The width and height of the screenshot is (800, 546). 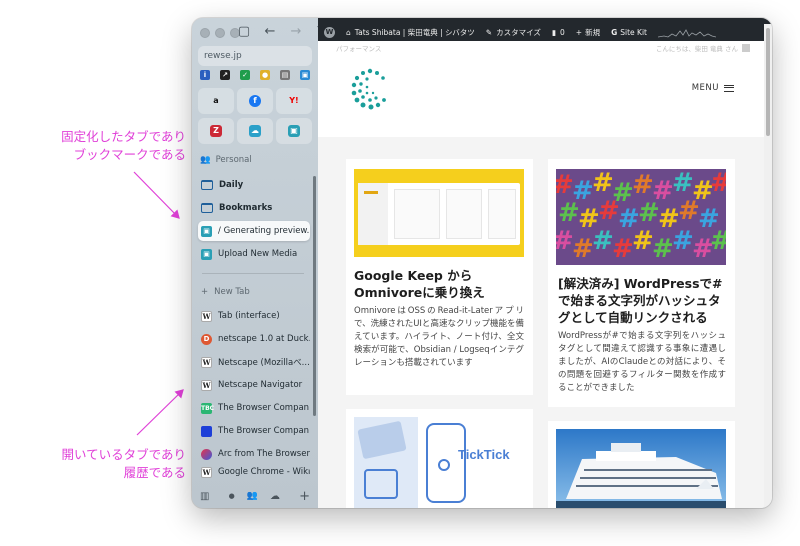 I want to click on space-label: Personal, so click(x=233, y=160).